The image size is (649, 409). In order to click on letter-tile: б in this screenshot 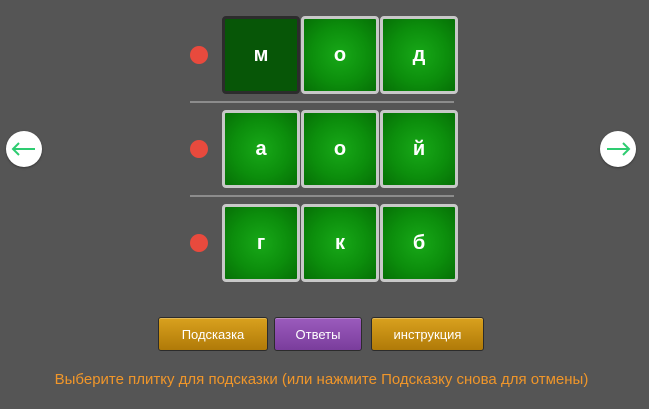, I will do `click(419, 243)`.